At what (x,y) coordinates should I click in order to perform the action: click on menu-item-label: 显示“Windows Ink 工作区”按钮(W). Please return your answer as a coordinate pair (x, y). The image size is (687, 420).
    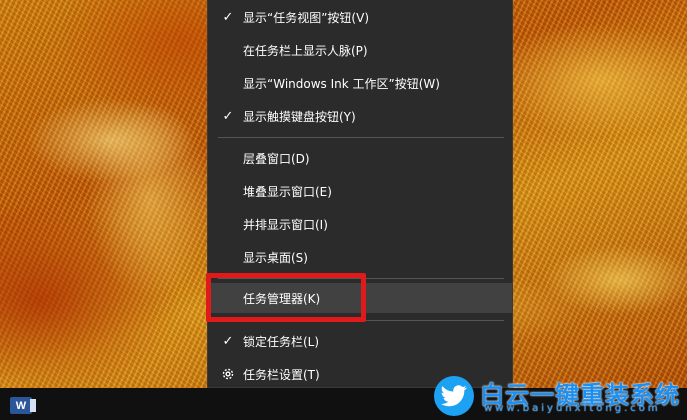
    Looking at the image, I should click on (341, 83).